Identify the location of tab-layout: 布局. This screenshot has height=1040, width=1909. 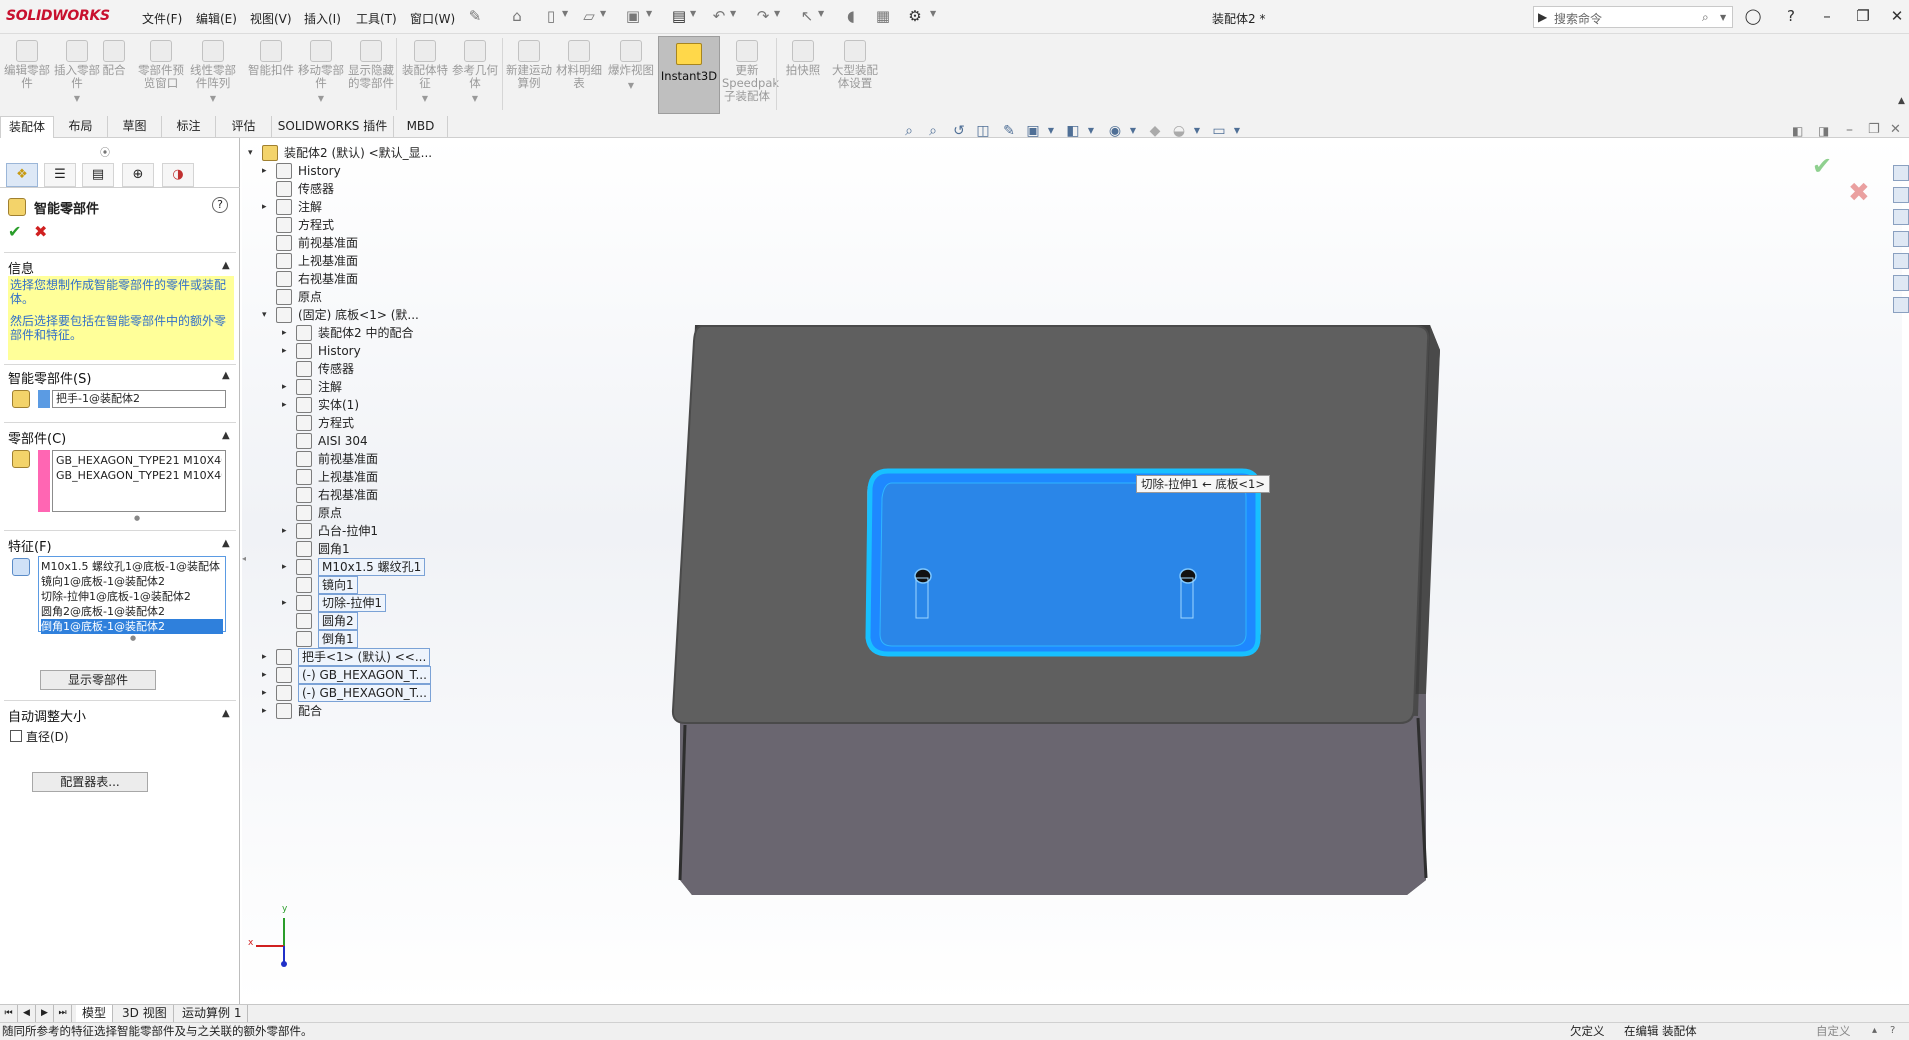
(81, 127).